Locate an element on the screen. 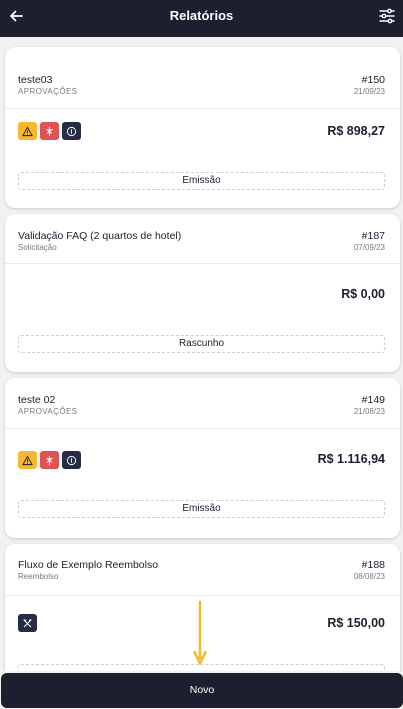 The image size is (403, 709). report-number: #150 is located at coordinates (373, 80).